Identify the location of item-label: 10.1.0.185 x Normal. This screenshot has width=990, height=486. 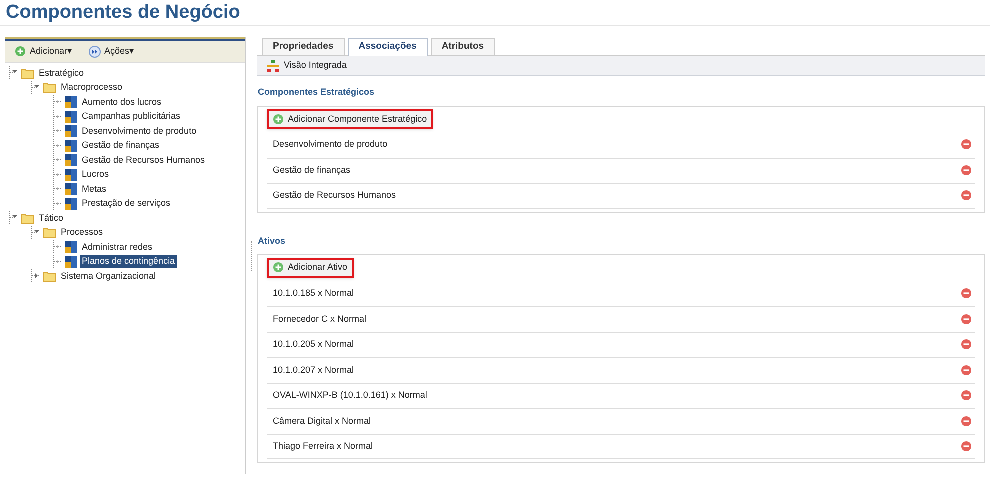
(313, 293).